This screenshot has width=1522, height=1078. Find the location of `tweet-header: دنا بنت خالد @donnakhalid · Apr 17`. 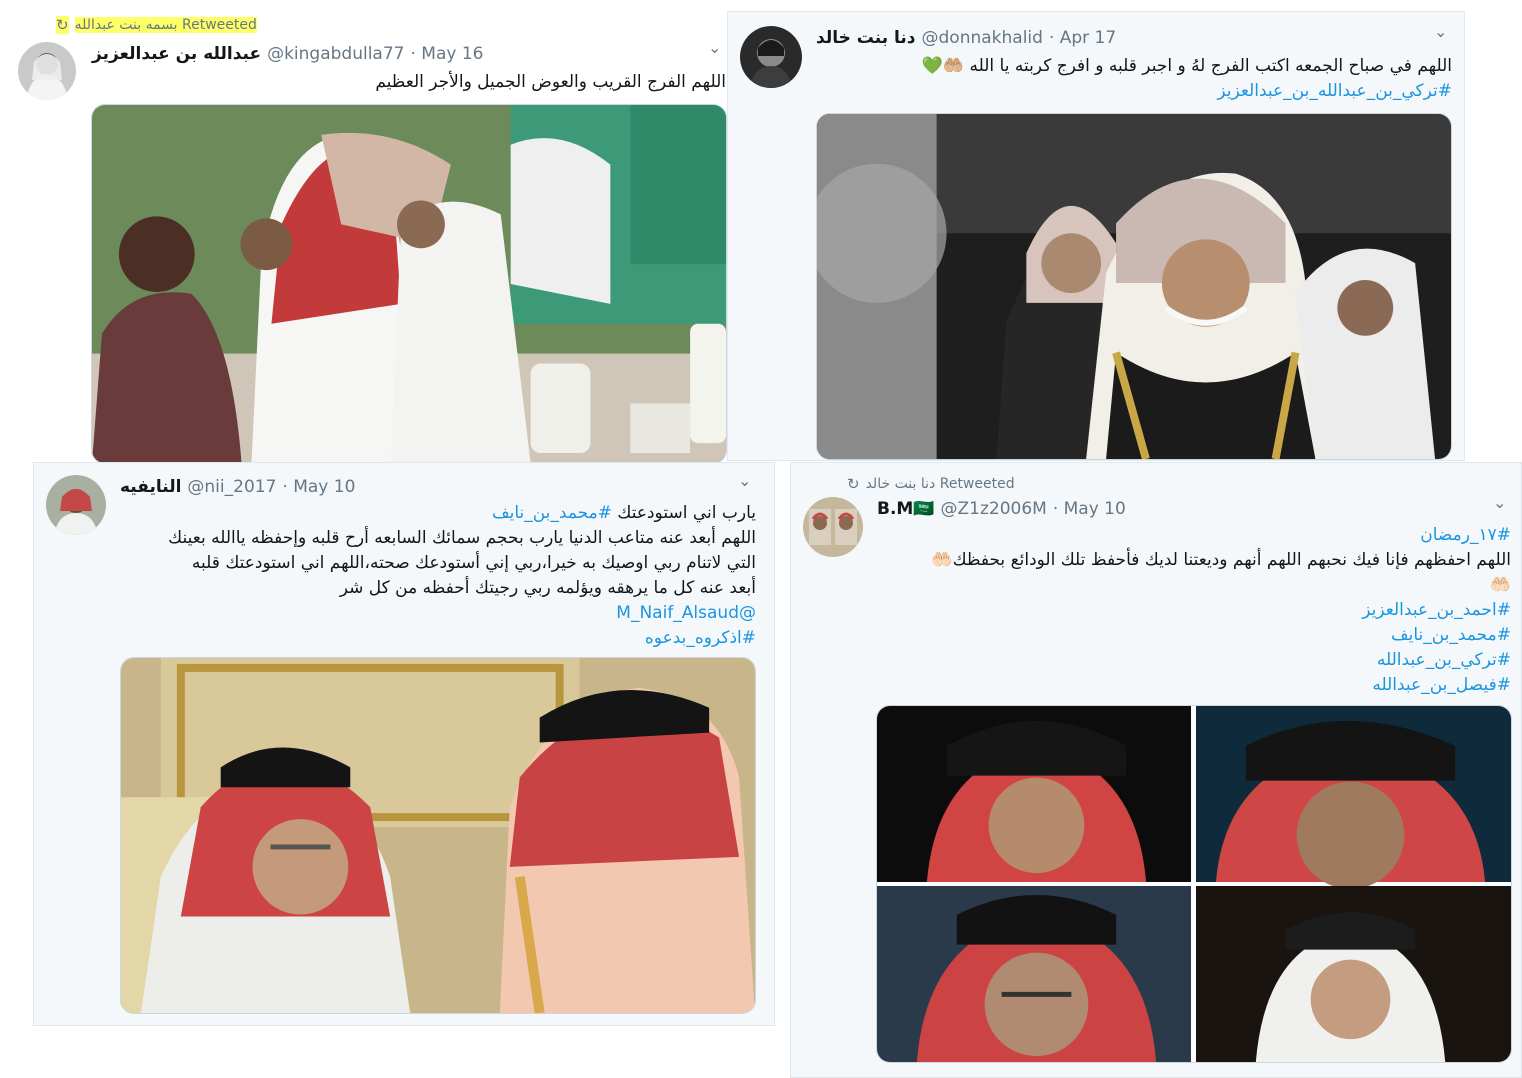

tweet-header: دنا بنت خالد @donnakhalid · Apr 17 is located at coordinates (966, 38).